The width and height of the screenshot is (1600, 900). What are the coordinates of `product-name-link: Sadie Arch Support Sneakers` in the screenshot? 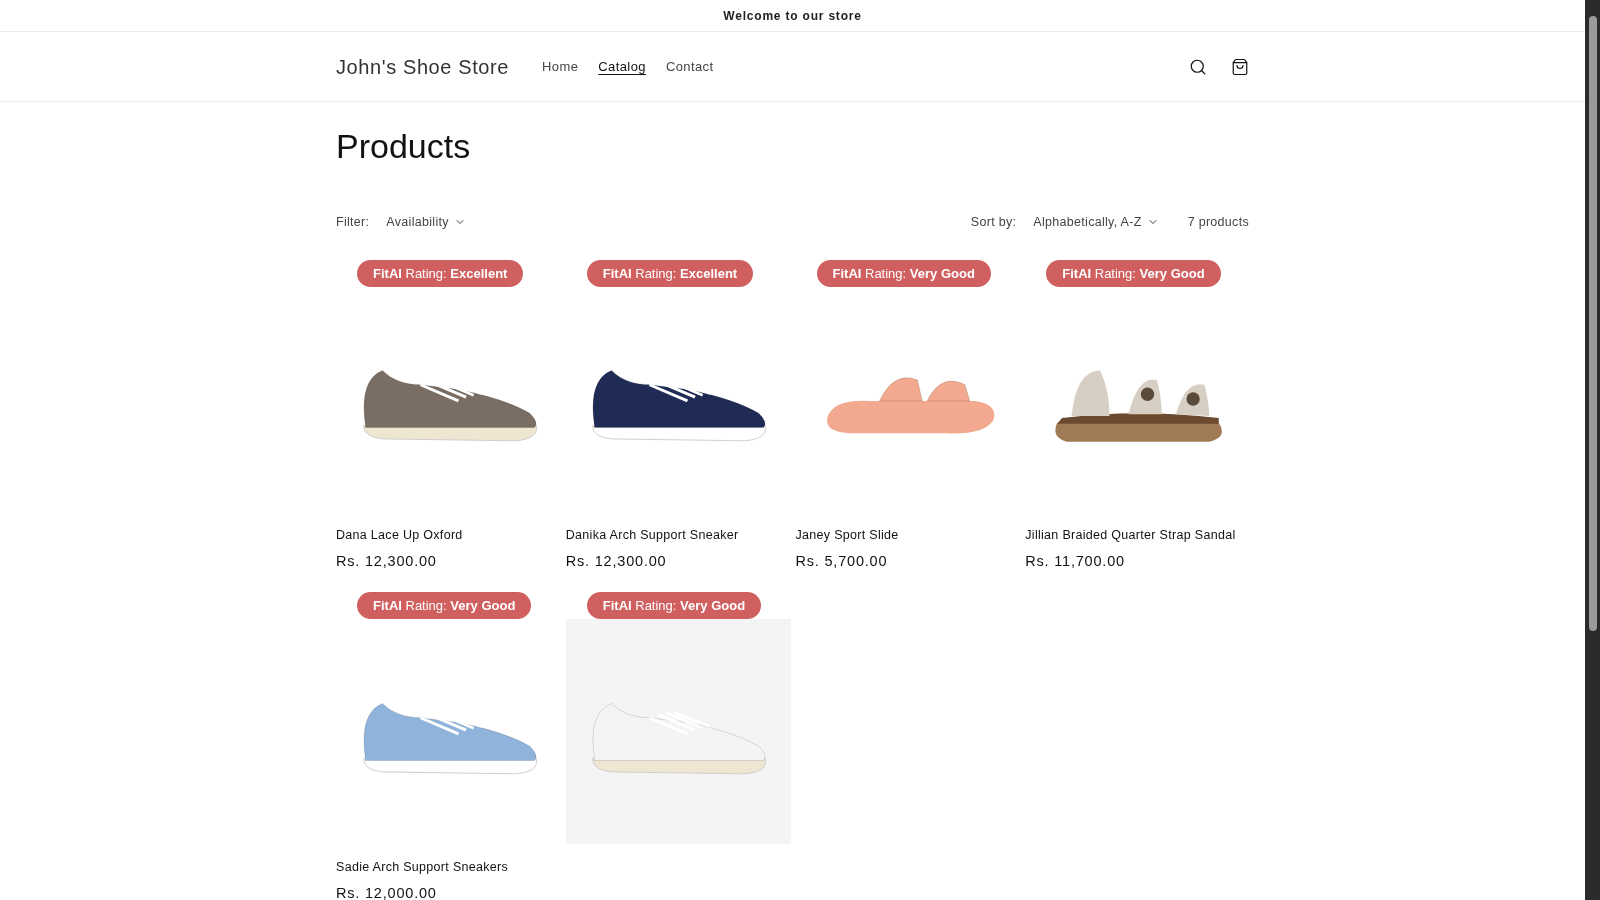 It's located at (448, 867).